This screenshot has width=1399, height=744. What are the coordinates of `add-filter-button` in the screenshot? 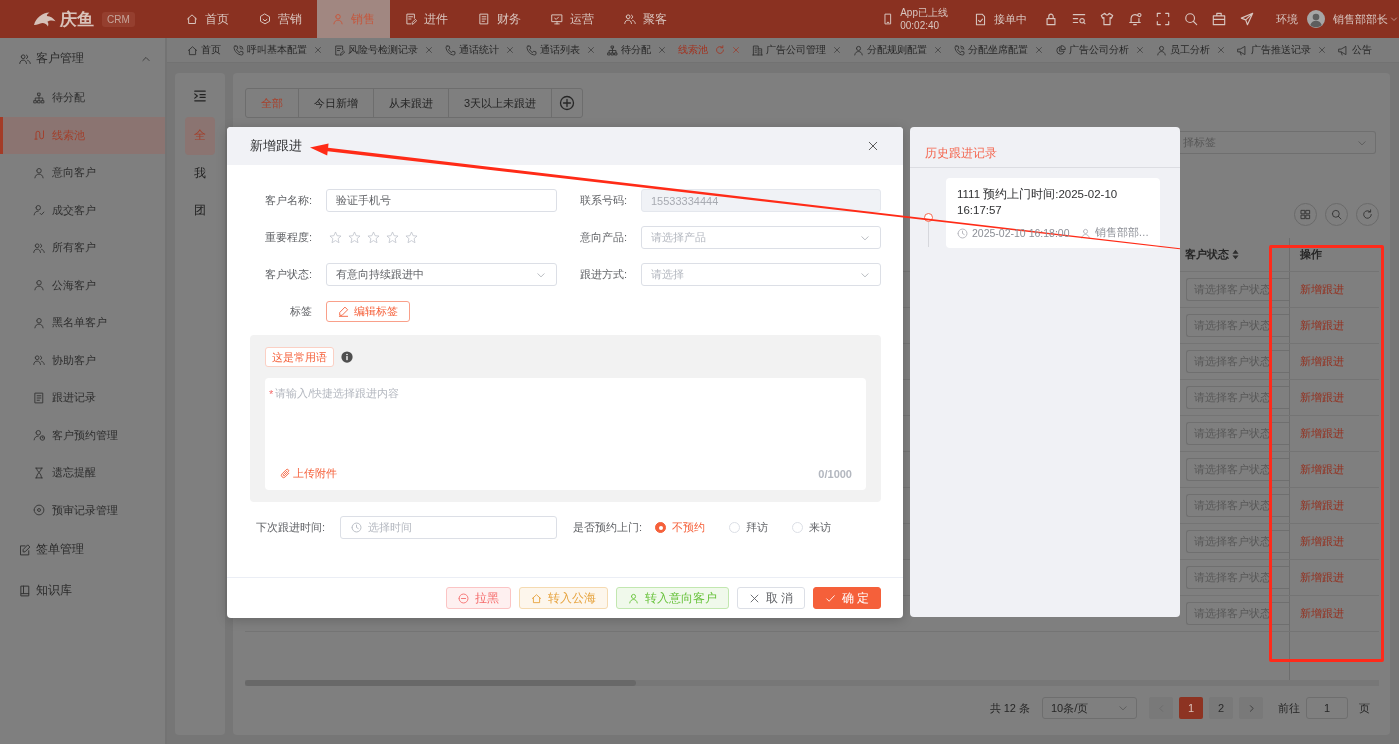 It's located at (567, 103).